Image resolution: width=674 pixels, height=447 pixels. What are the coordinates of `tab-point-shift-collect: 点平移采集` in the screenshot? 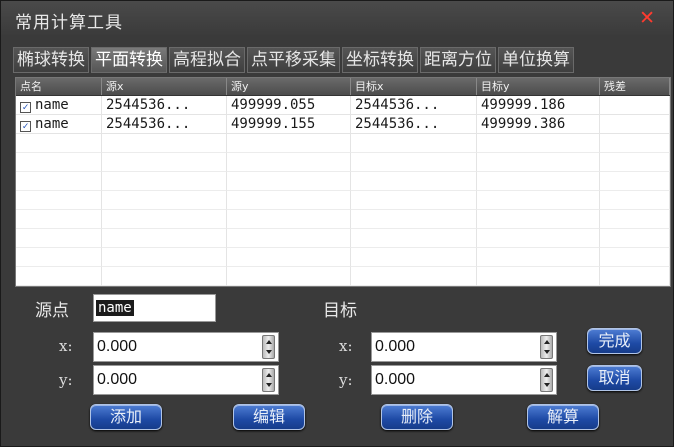 It's located at (293, 60).